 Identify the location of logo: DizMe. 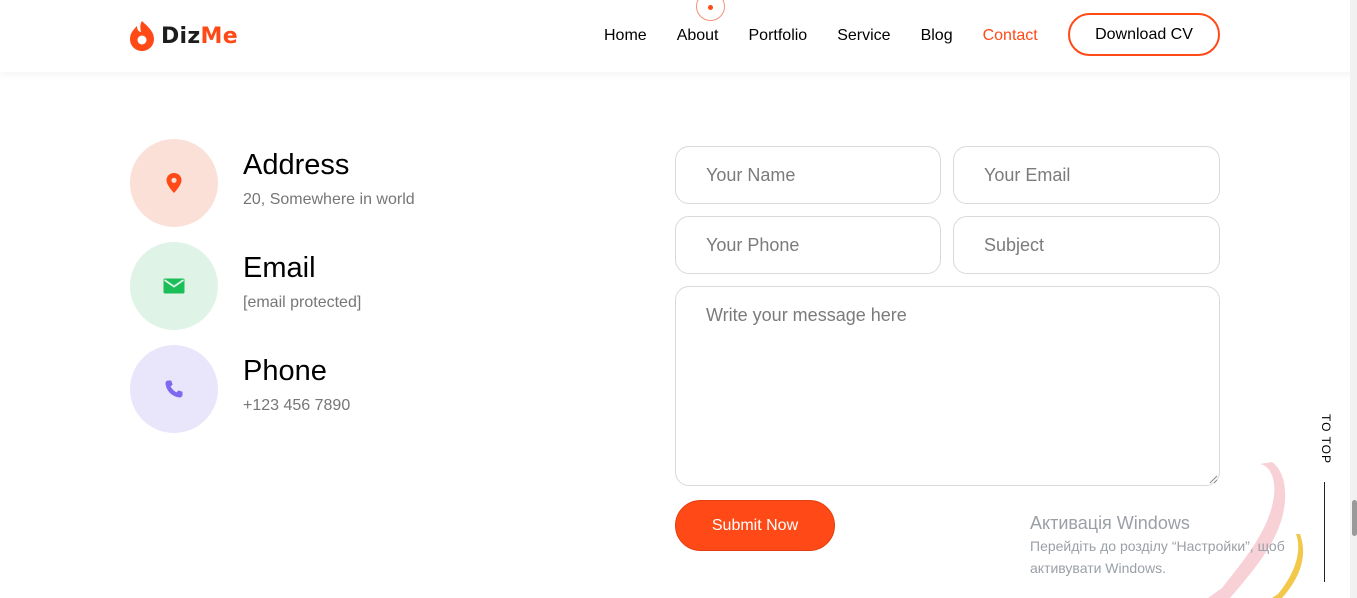
(183, 36).